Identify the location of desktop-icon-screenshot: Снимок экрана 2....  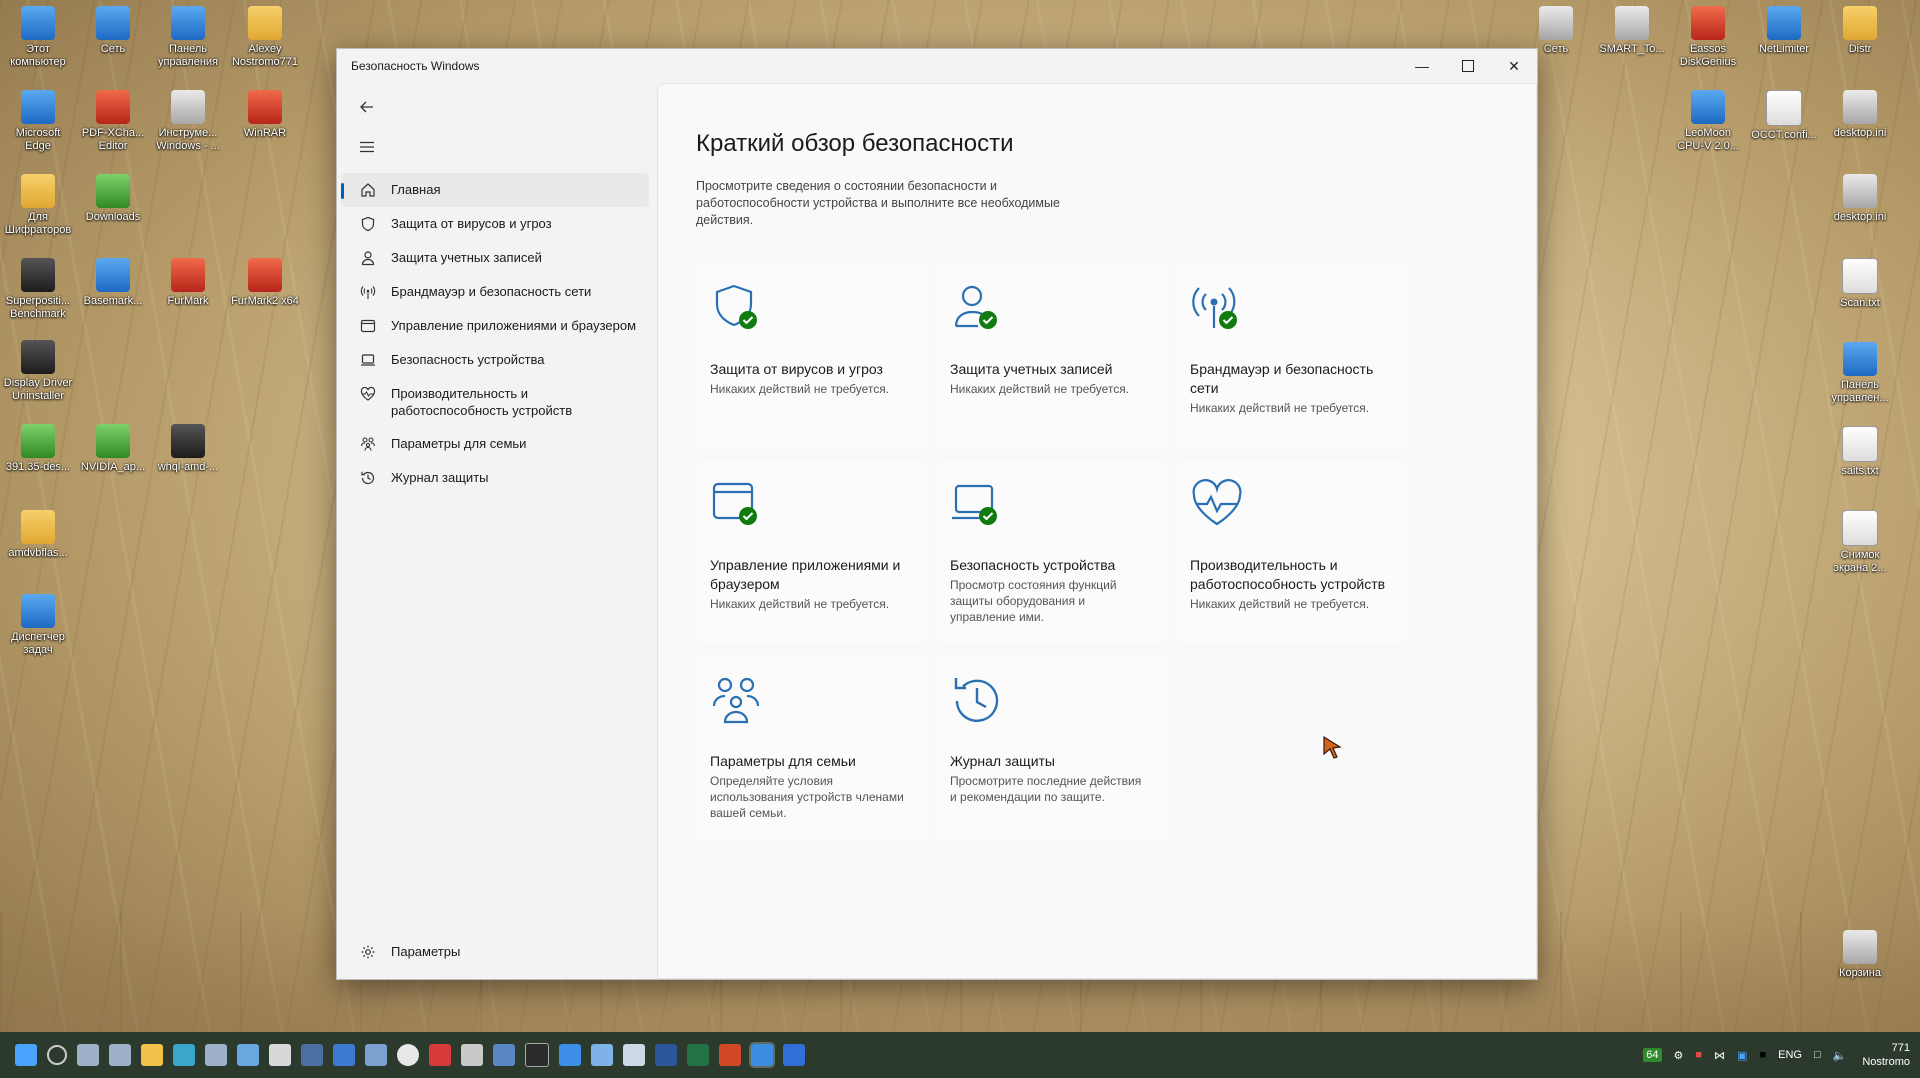
(1860, 542).